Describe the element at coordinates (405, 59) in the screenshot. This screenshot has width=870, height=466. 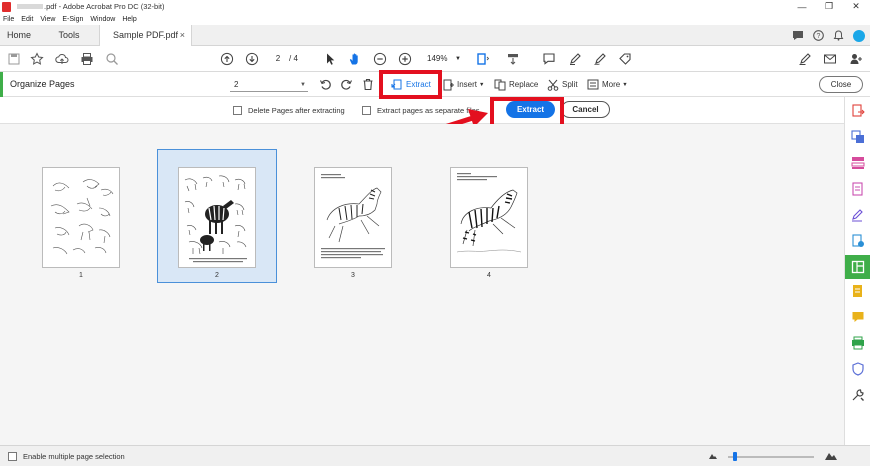
I see `zoom-in-icon` at that location.